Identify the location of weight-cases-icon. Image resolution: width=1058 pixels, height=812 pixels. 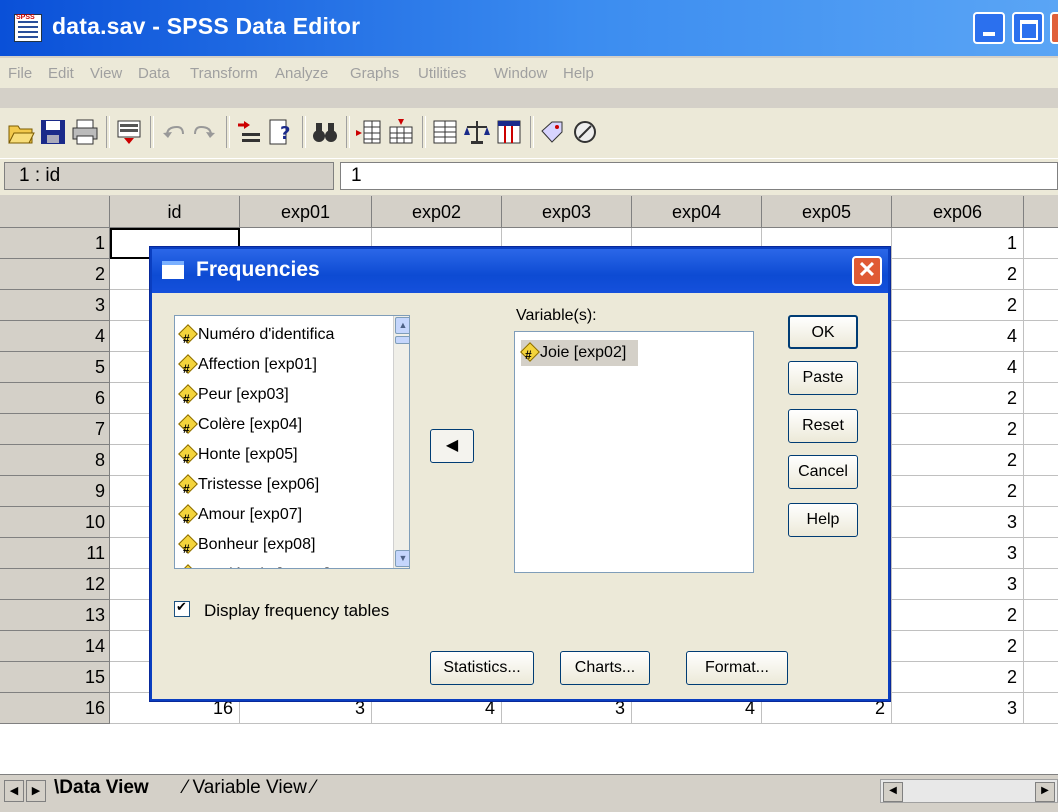
(477, 132).